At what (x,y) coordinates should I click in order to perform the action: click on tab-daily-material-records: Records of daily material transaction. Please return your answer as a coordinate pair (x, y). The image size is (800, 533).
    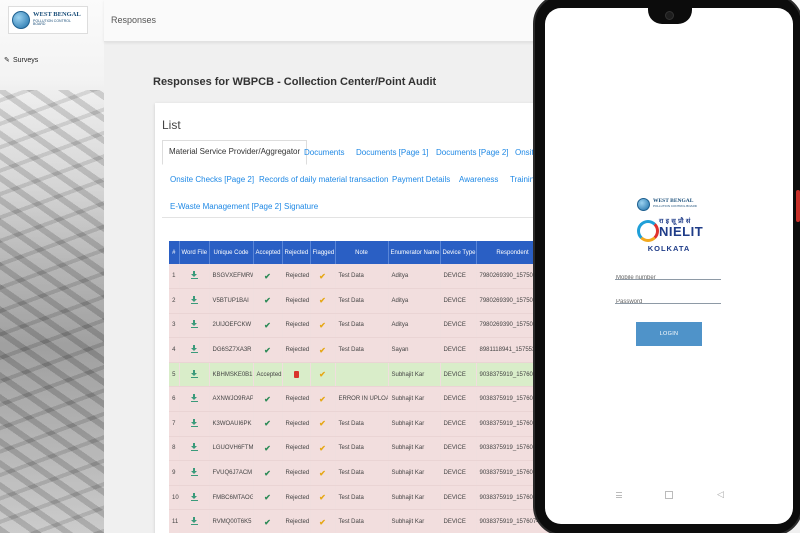
    Looking at the image, I should click on (323, 179).